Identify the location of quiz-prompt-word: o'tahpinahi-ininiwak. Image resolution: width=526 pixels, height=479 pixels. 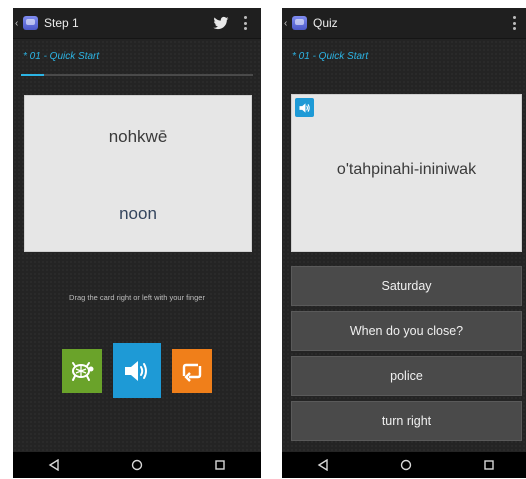
(406, 169).